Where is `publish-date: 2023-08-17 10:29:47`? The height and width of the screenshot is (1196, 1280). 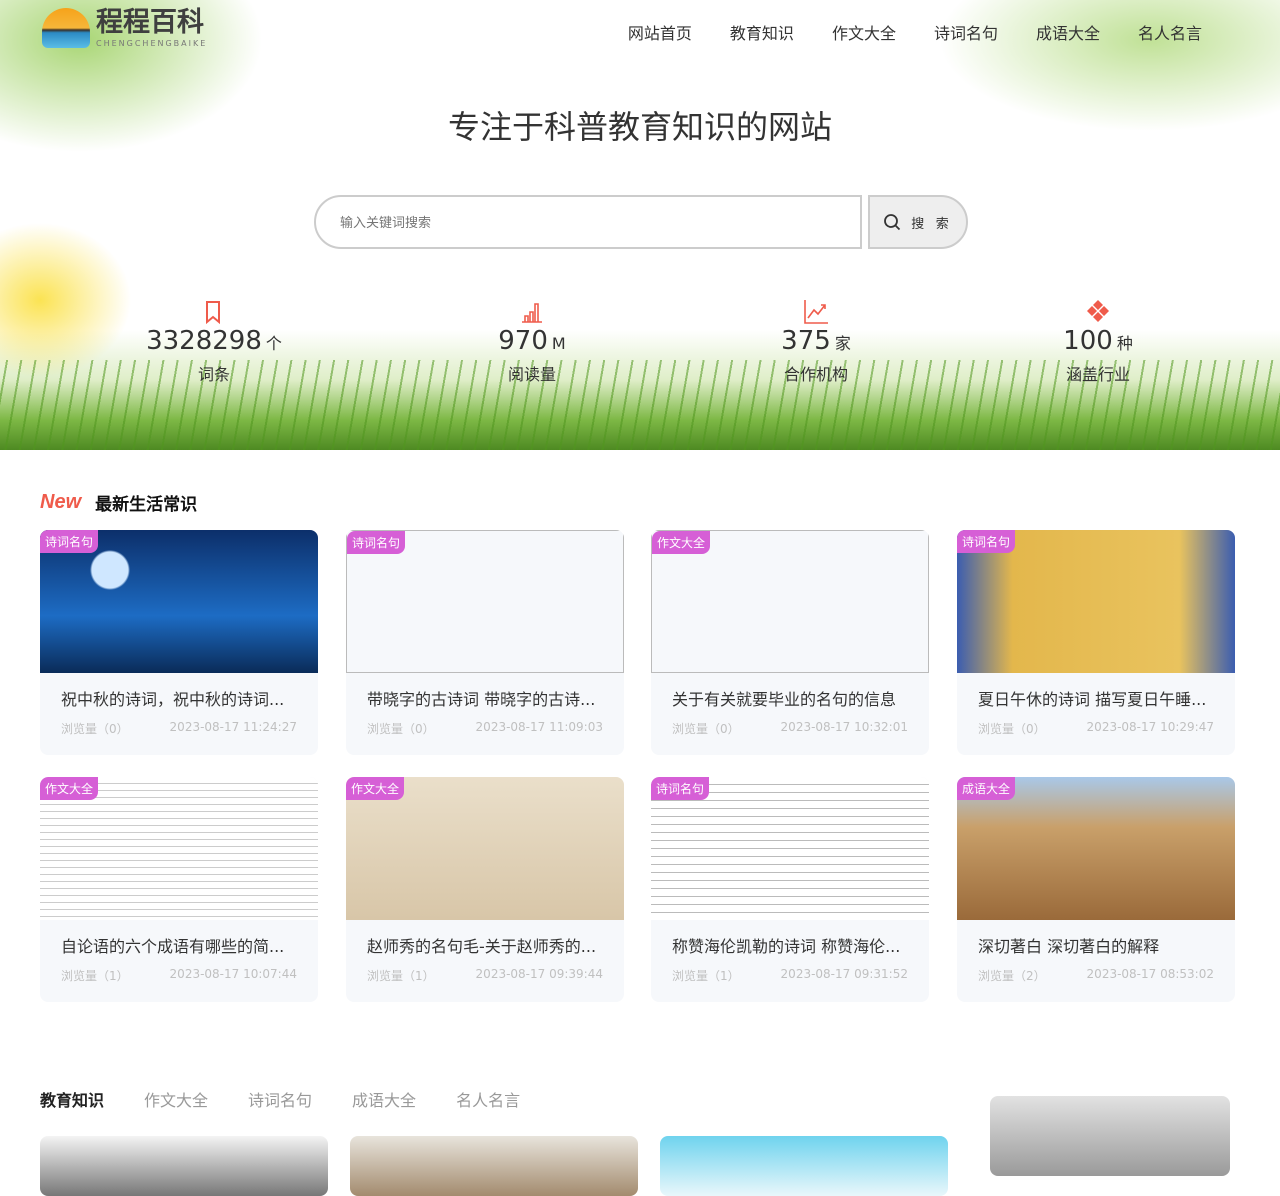
publish-date: 2023-08-17 10:29:47 is located at coordinates (1150, 727).